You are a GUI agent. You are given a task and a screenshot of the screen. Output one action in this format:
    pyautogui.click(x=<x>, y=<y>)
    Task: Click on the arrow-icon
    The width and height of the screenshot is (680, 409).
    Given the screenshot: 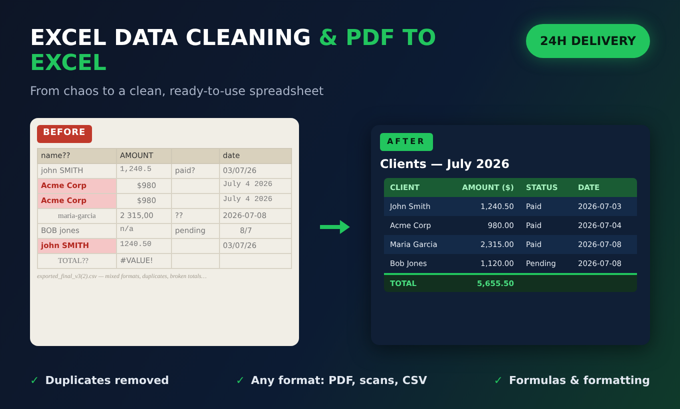 What is the action you would take?
    pyautogui.click(x=335, y=227)
    